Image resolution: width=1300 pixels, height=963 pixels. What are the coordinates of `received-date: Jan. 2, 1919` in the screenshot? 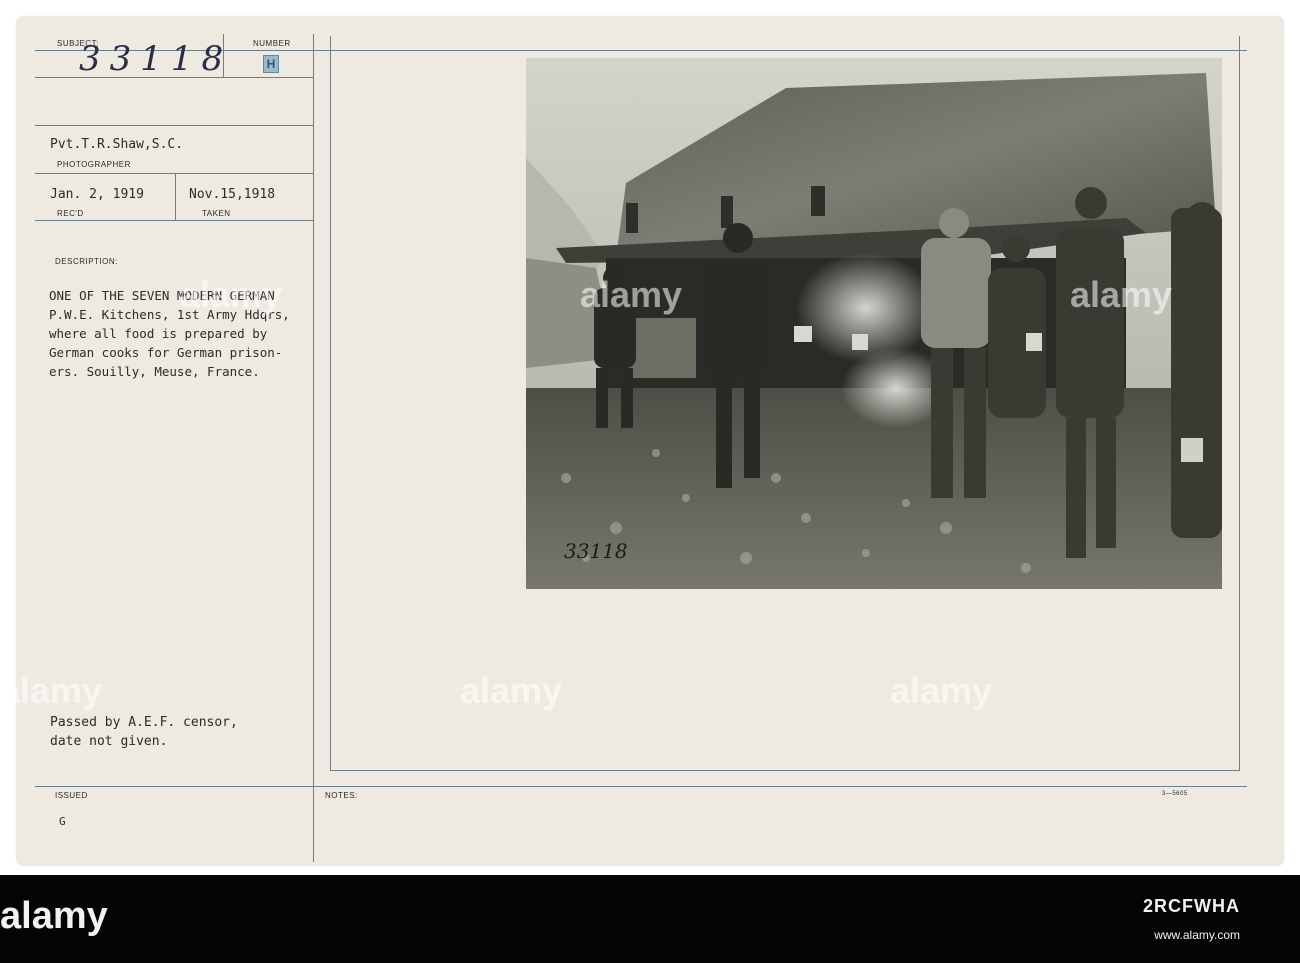 It's located at (97, 194).